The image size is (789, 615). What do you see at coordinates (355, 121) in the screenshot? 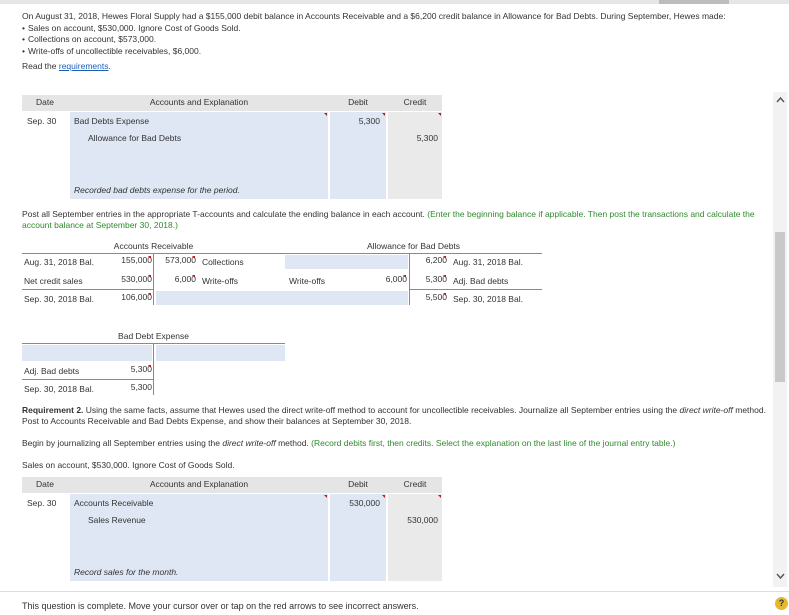
I see `line1-debit: 5,300` at bounding box center [355, 121].